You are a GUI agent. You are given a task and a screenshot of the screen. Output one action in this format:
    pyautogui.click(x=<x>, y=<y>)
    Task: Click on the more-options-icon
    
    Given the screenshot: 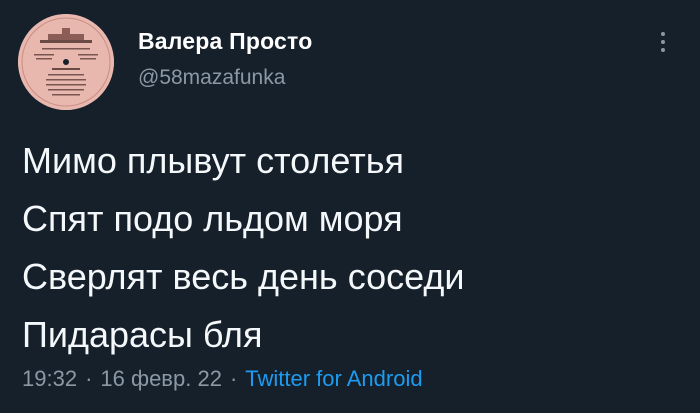 What is the action you would take?
    pyautogui.click(x=663, y=48)
    